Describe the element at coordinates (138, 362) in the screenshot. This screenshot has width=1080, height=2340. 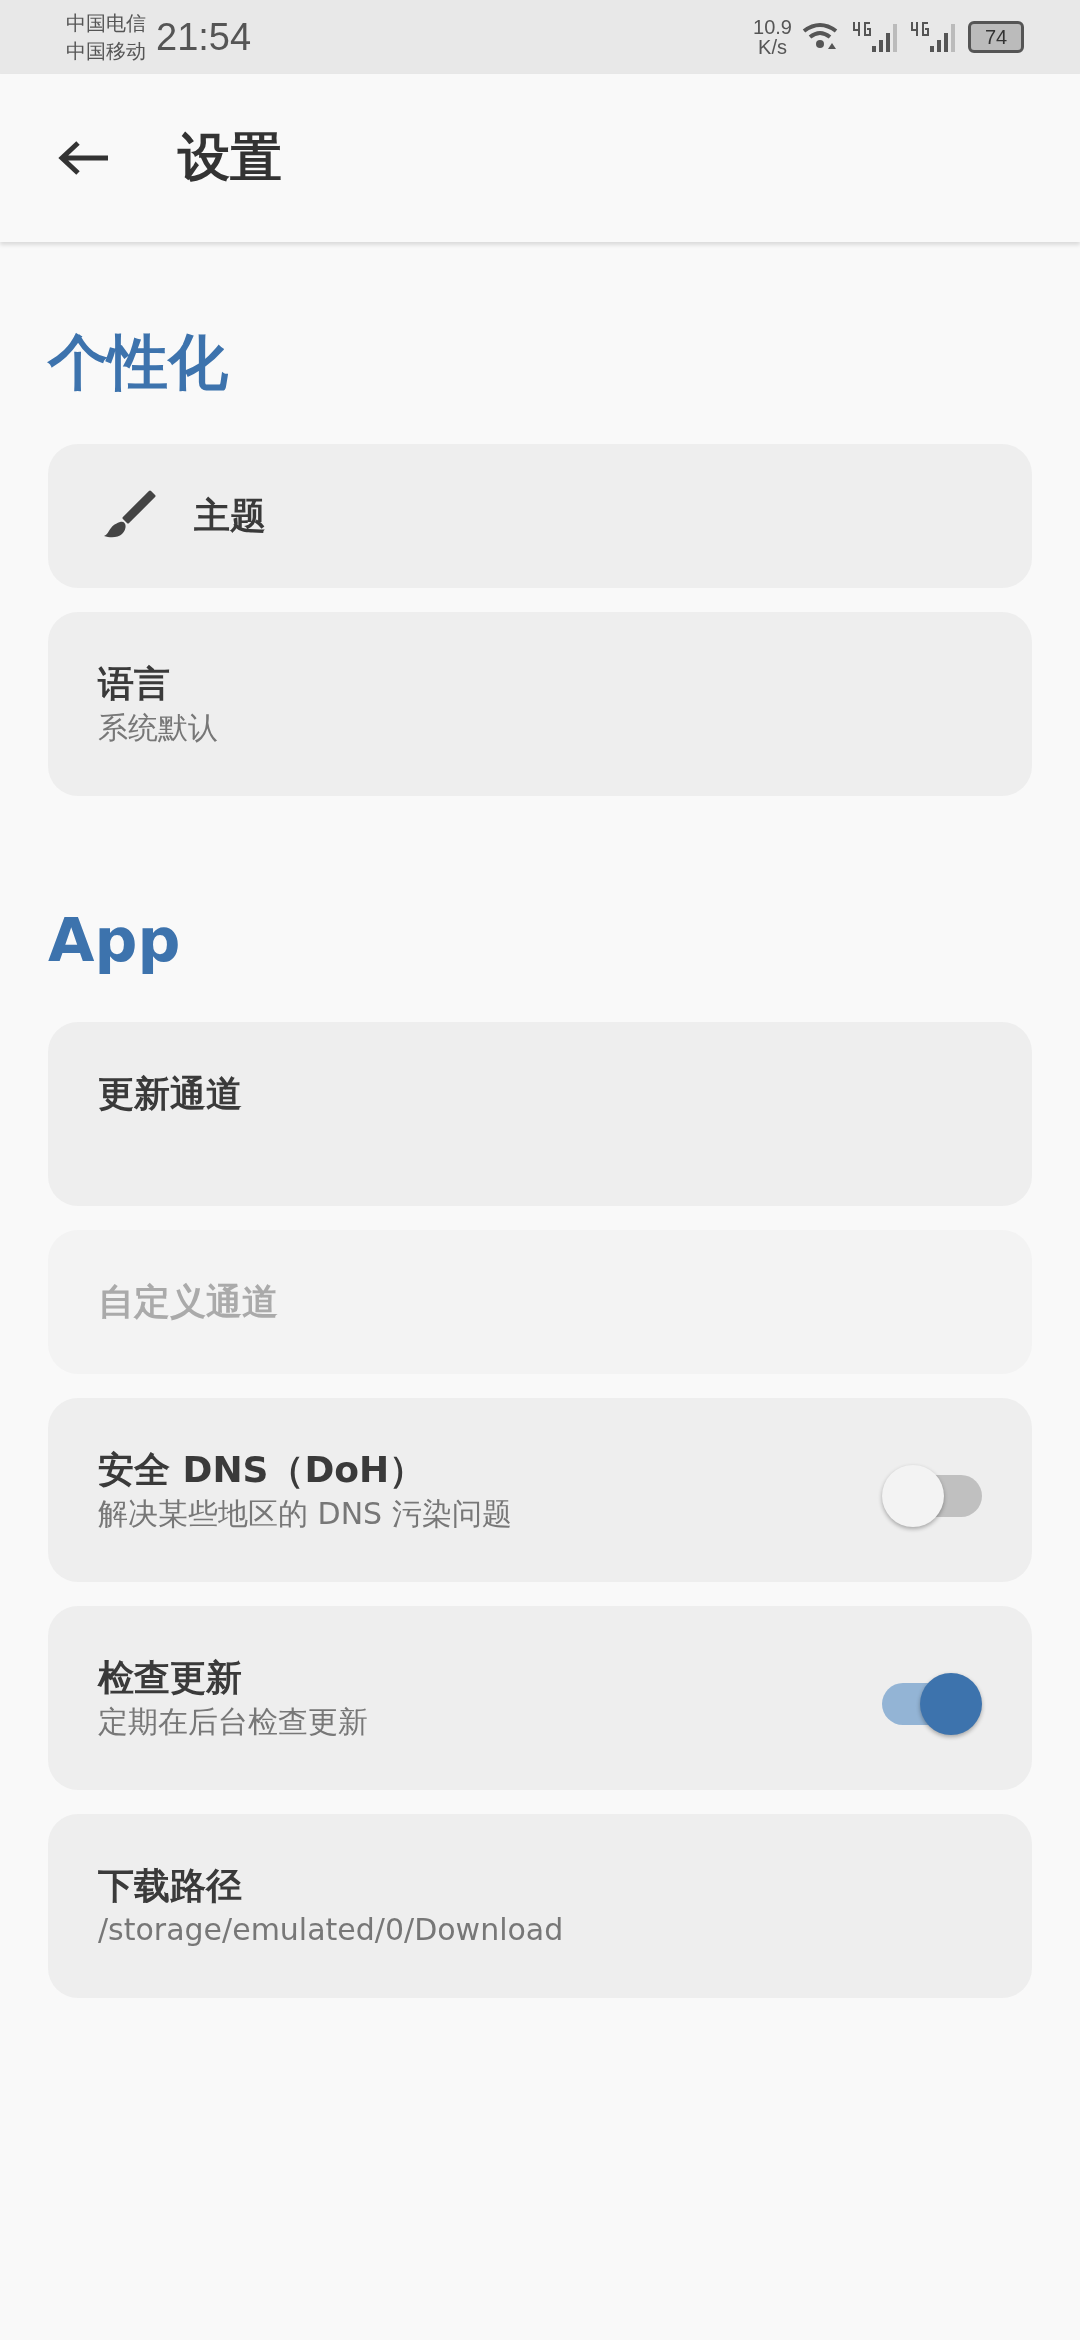
I see `section-heading: 个性化` at that location.